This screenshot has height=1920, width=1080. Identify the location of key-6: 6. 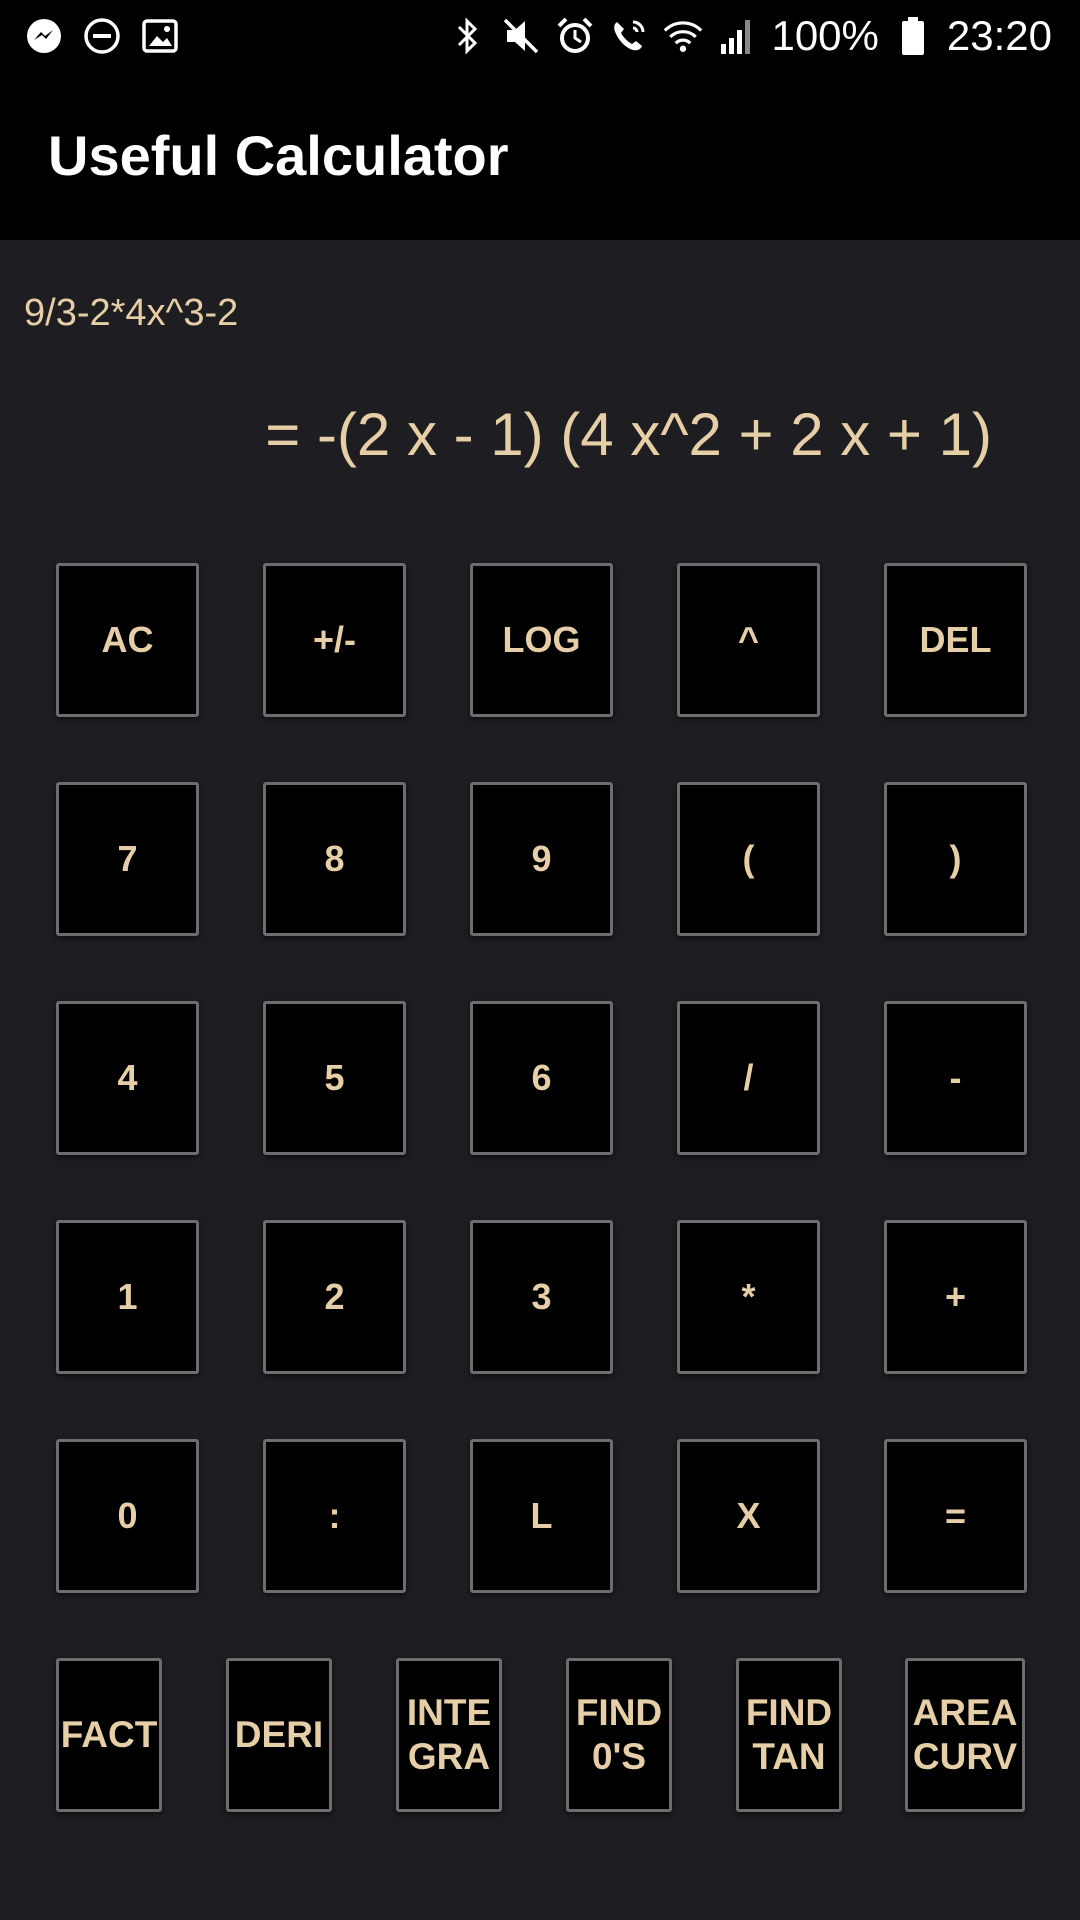
(541, 1078).